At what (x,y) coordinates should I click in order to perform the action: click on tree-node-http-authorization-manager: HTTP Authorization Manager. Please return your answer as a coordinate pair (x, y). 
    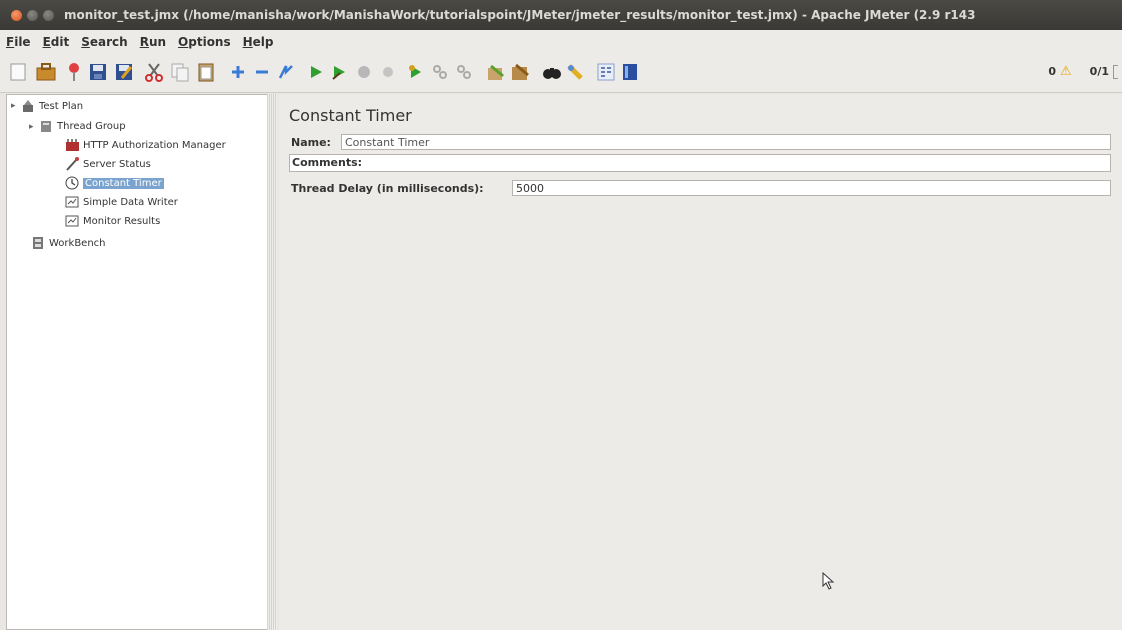
    Looking at the image, I should click on (145, 145).